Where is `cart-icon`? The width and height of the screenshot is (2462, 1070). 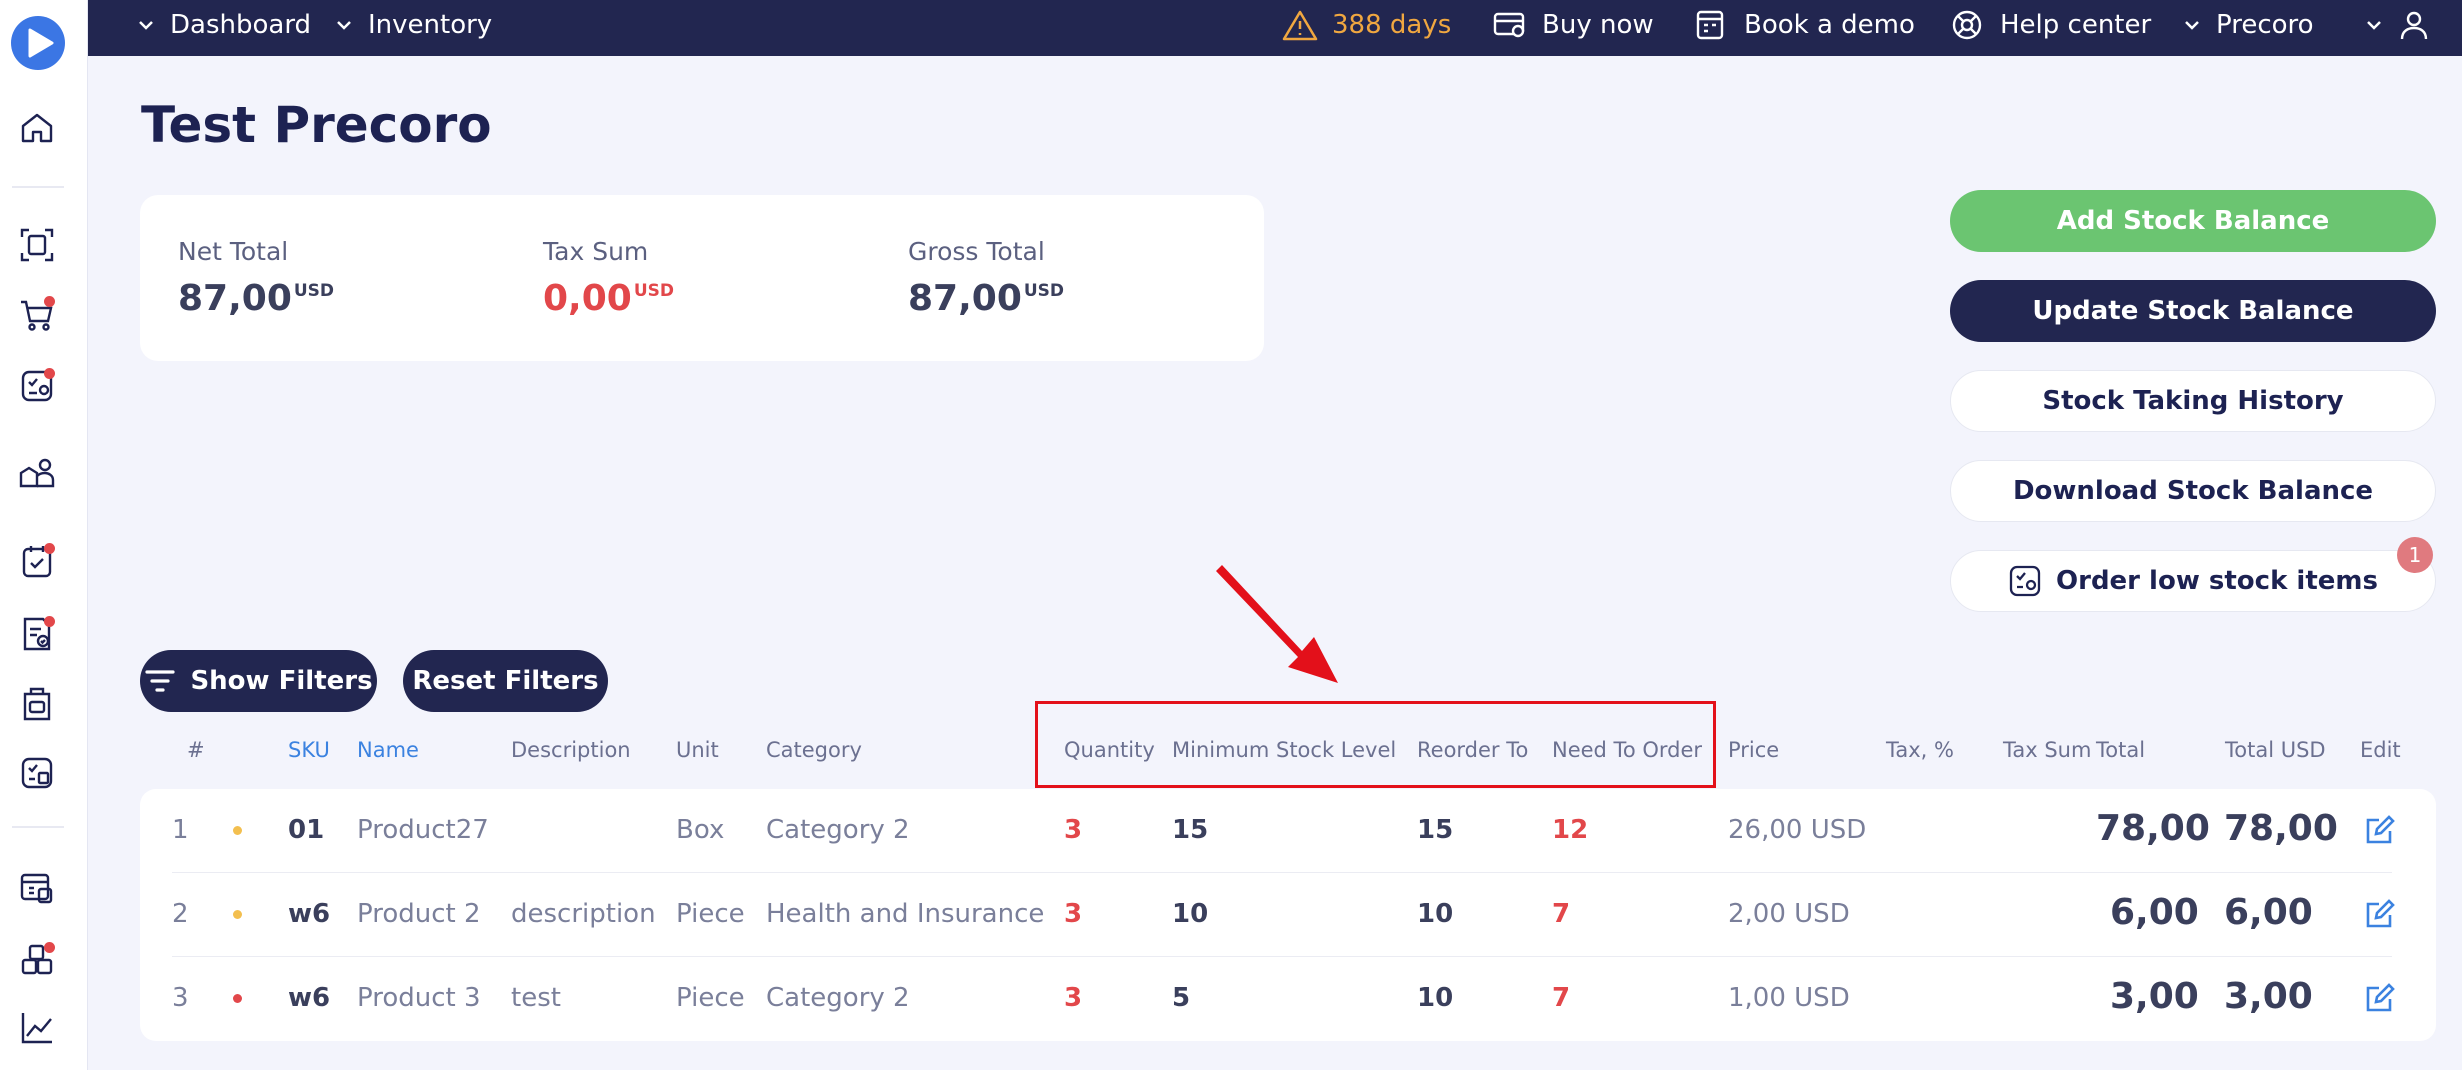
cart-icon is located at coordinates (37, 314).